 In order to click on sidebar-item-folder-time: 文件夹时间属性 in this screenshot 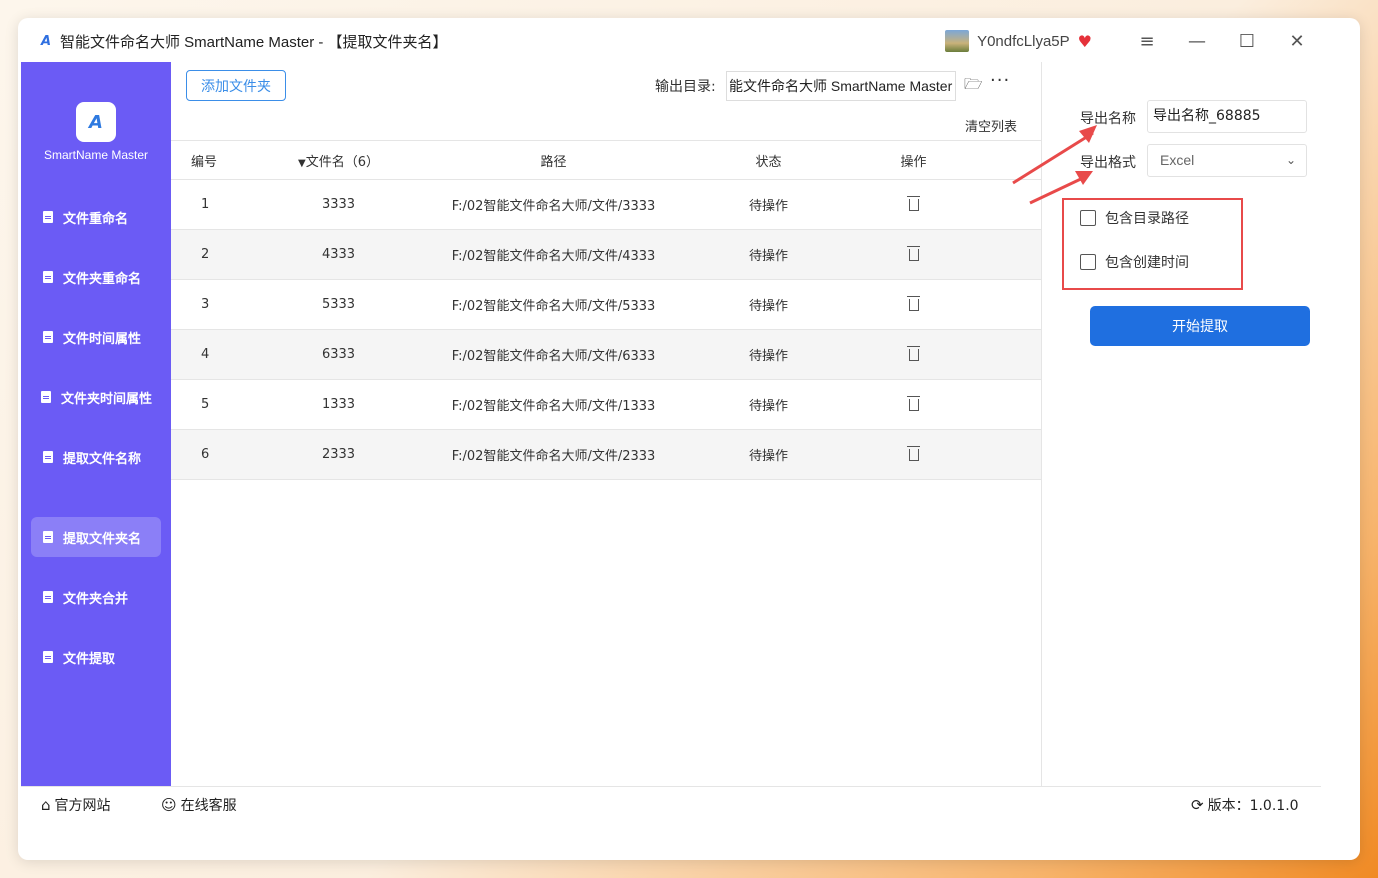, I will do `click(96, 397)`.